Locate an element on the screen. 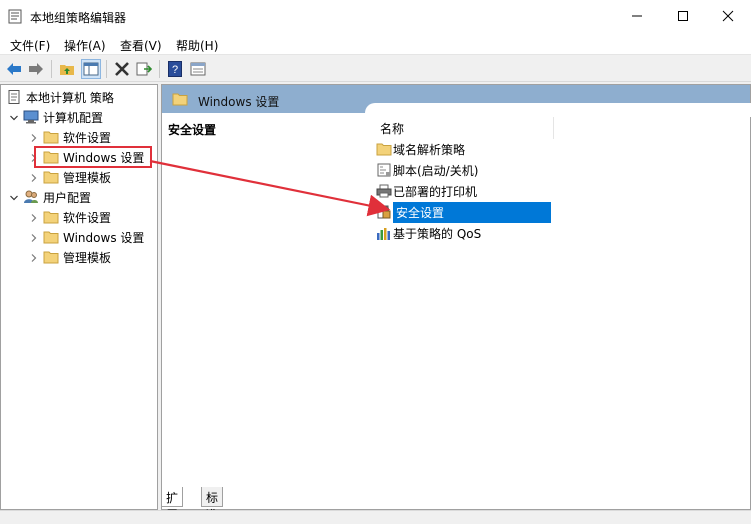  close-icon is located at coordinates (728, 16).